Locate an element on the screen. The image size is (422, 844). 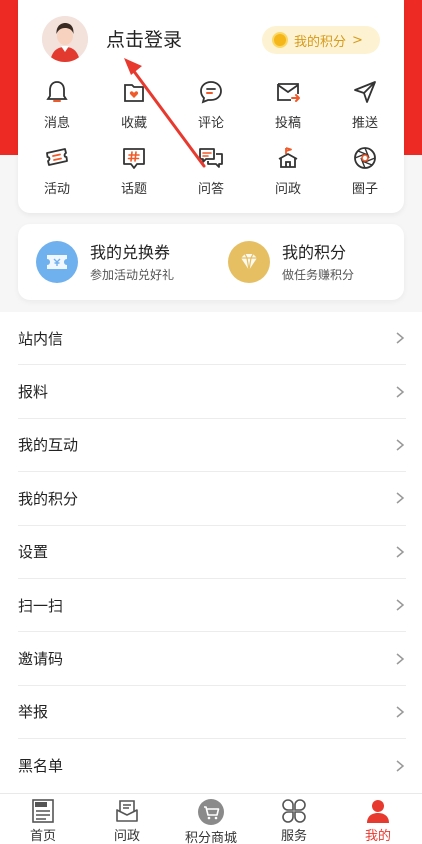
tab-points-mall: 积分商城 is located at coordinates (211, 821).